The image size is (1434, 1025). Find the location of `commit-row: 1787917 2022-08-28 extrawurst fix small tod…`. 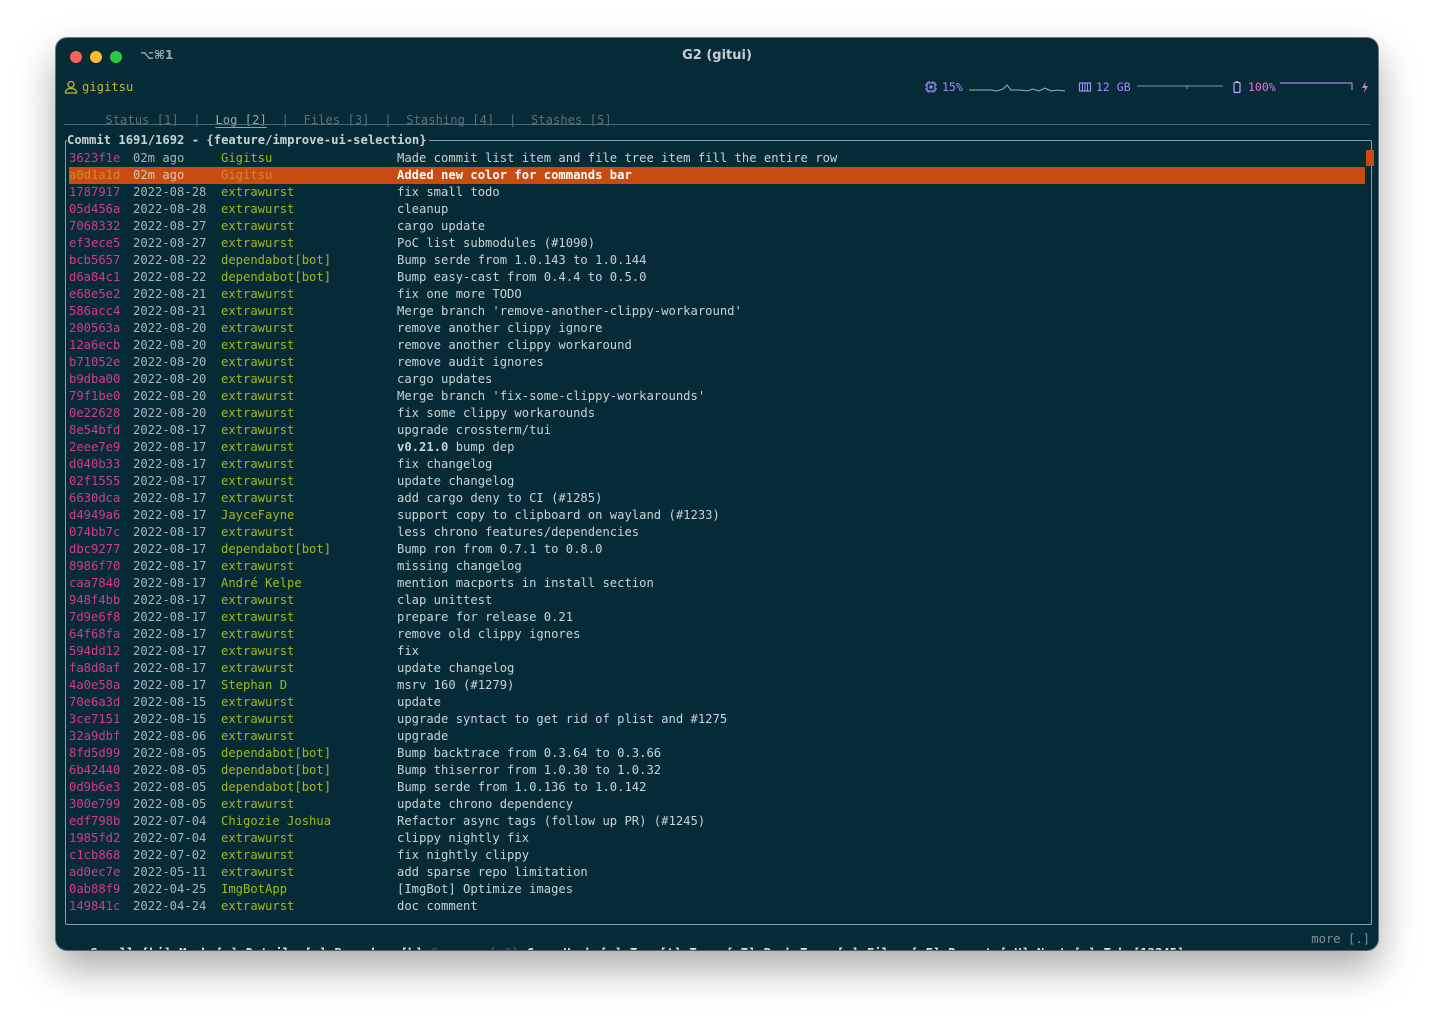

commit-row: 1787917 2022-08-28 extrawurst fix small tod… is located at coordinates (717, 192).